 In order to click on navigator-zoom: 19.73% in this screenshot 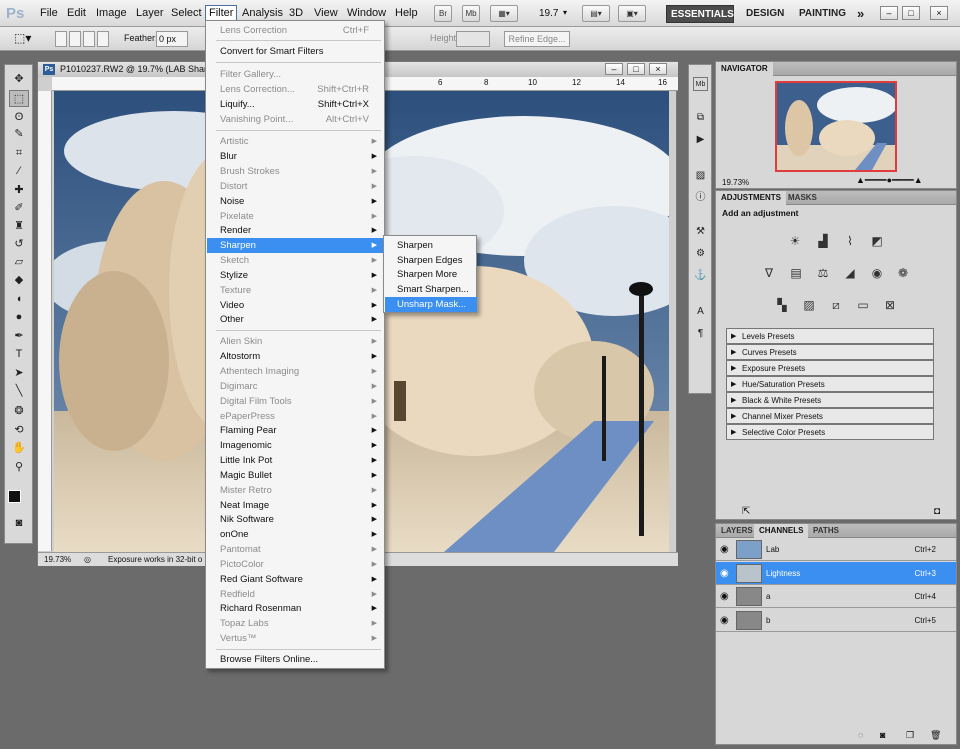, I will do `click(735, 182)`.